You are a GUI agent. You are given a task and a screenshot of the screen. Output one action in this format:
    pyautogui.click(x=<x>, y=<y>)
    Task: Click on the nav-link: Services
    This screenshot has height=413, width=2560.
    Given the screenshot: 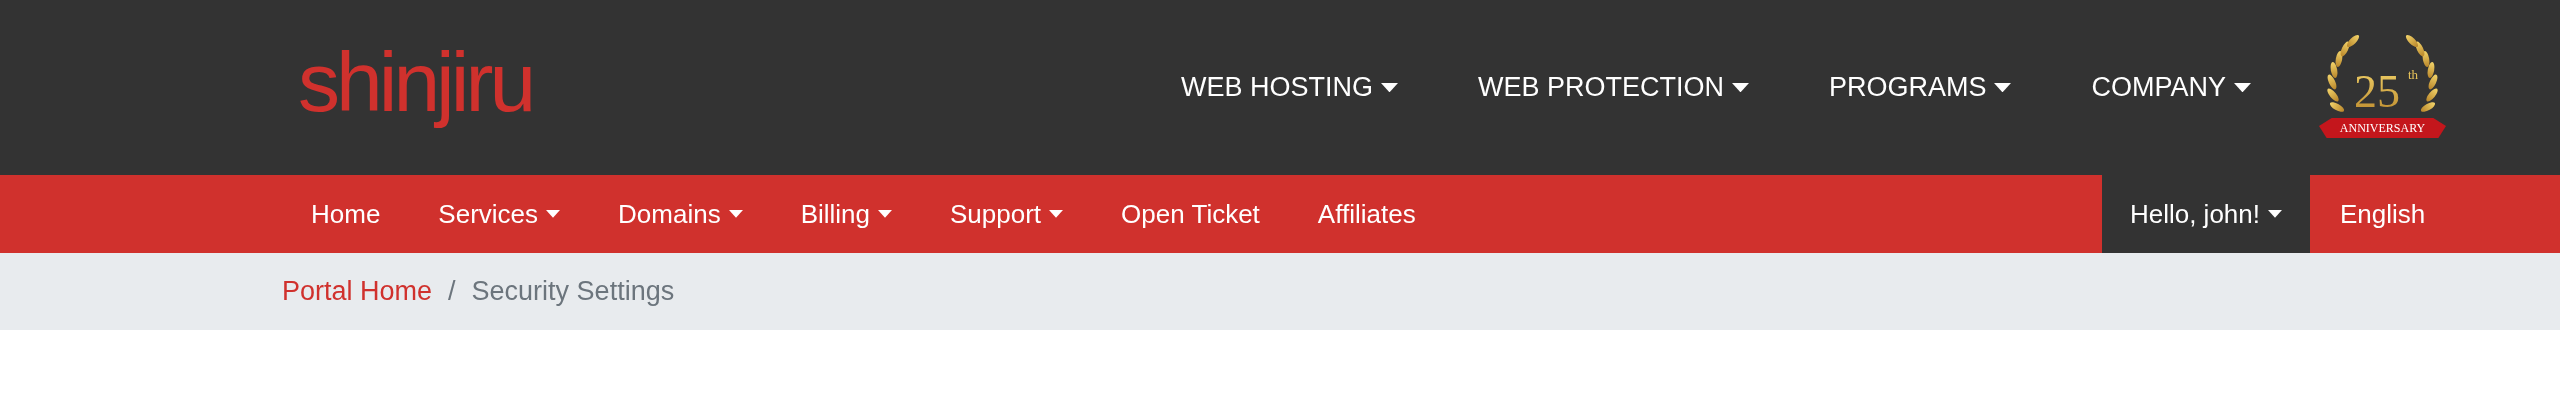 What is the action you would take?
    pyautogui.click(x=499, y=214)
    